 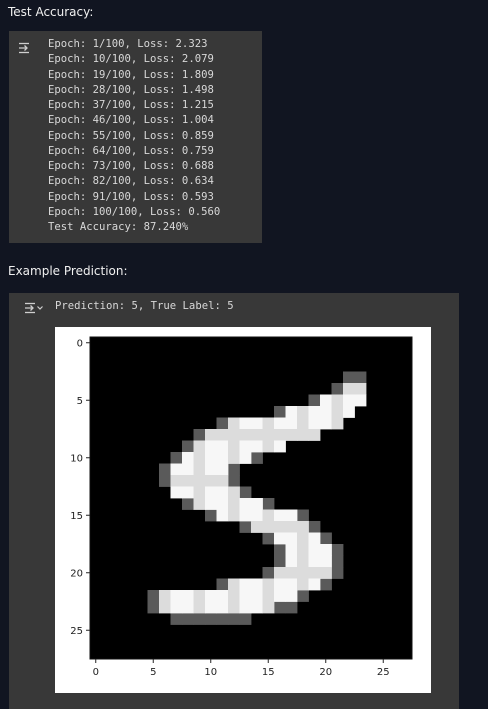 I want to click on x-tick-label: 15, so click(x=268, y=672).